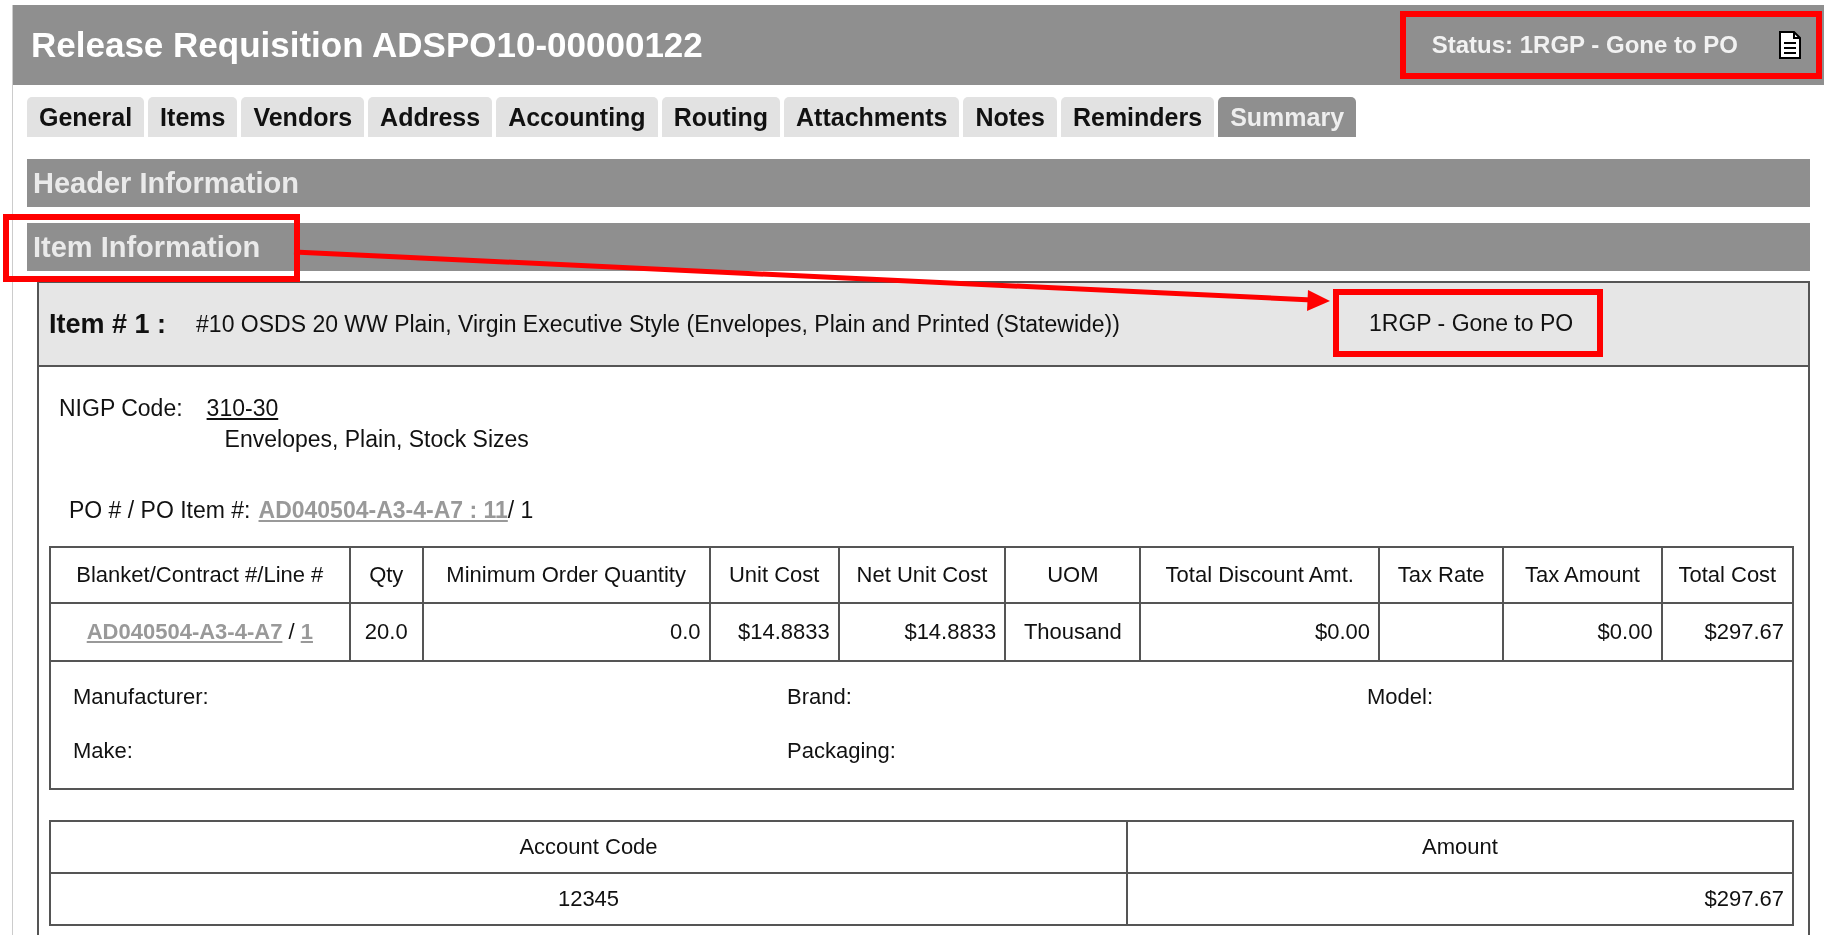 The height and width of the screenshot is (935, 1824). Describe the element at coordinates (1582, 575) in the screenshot. I see `column-header: Tax Amount` at that location.